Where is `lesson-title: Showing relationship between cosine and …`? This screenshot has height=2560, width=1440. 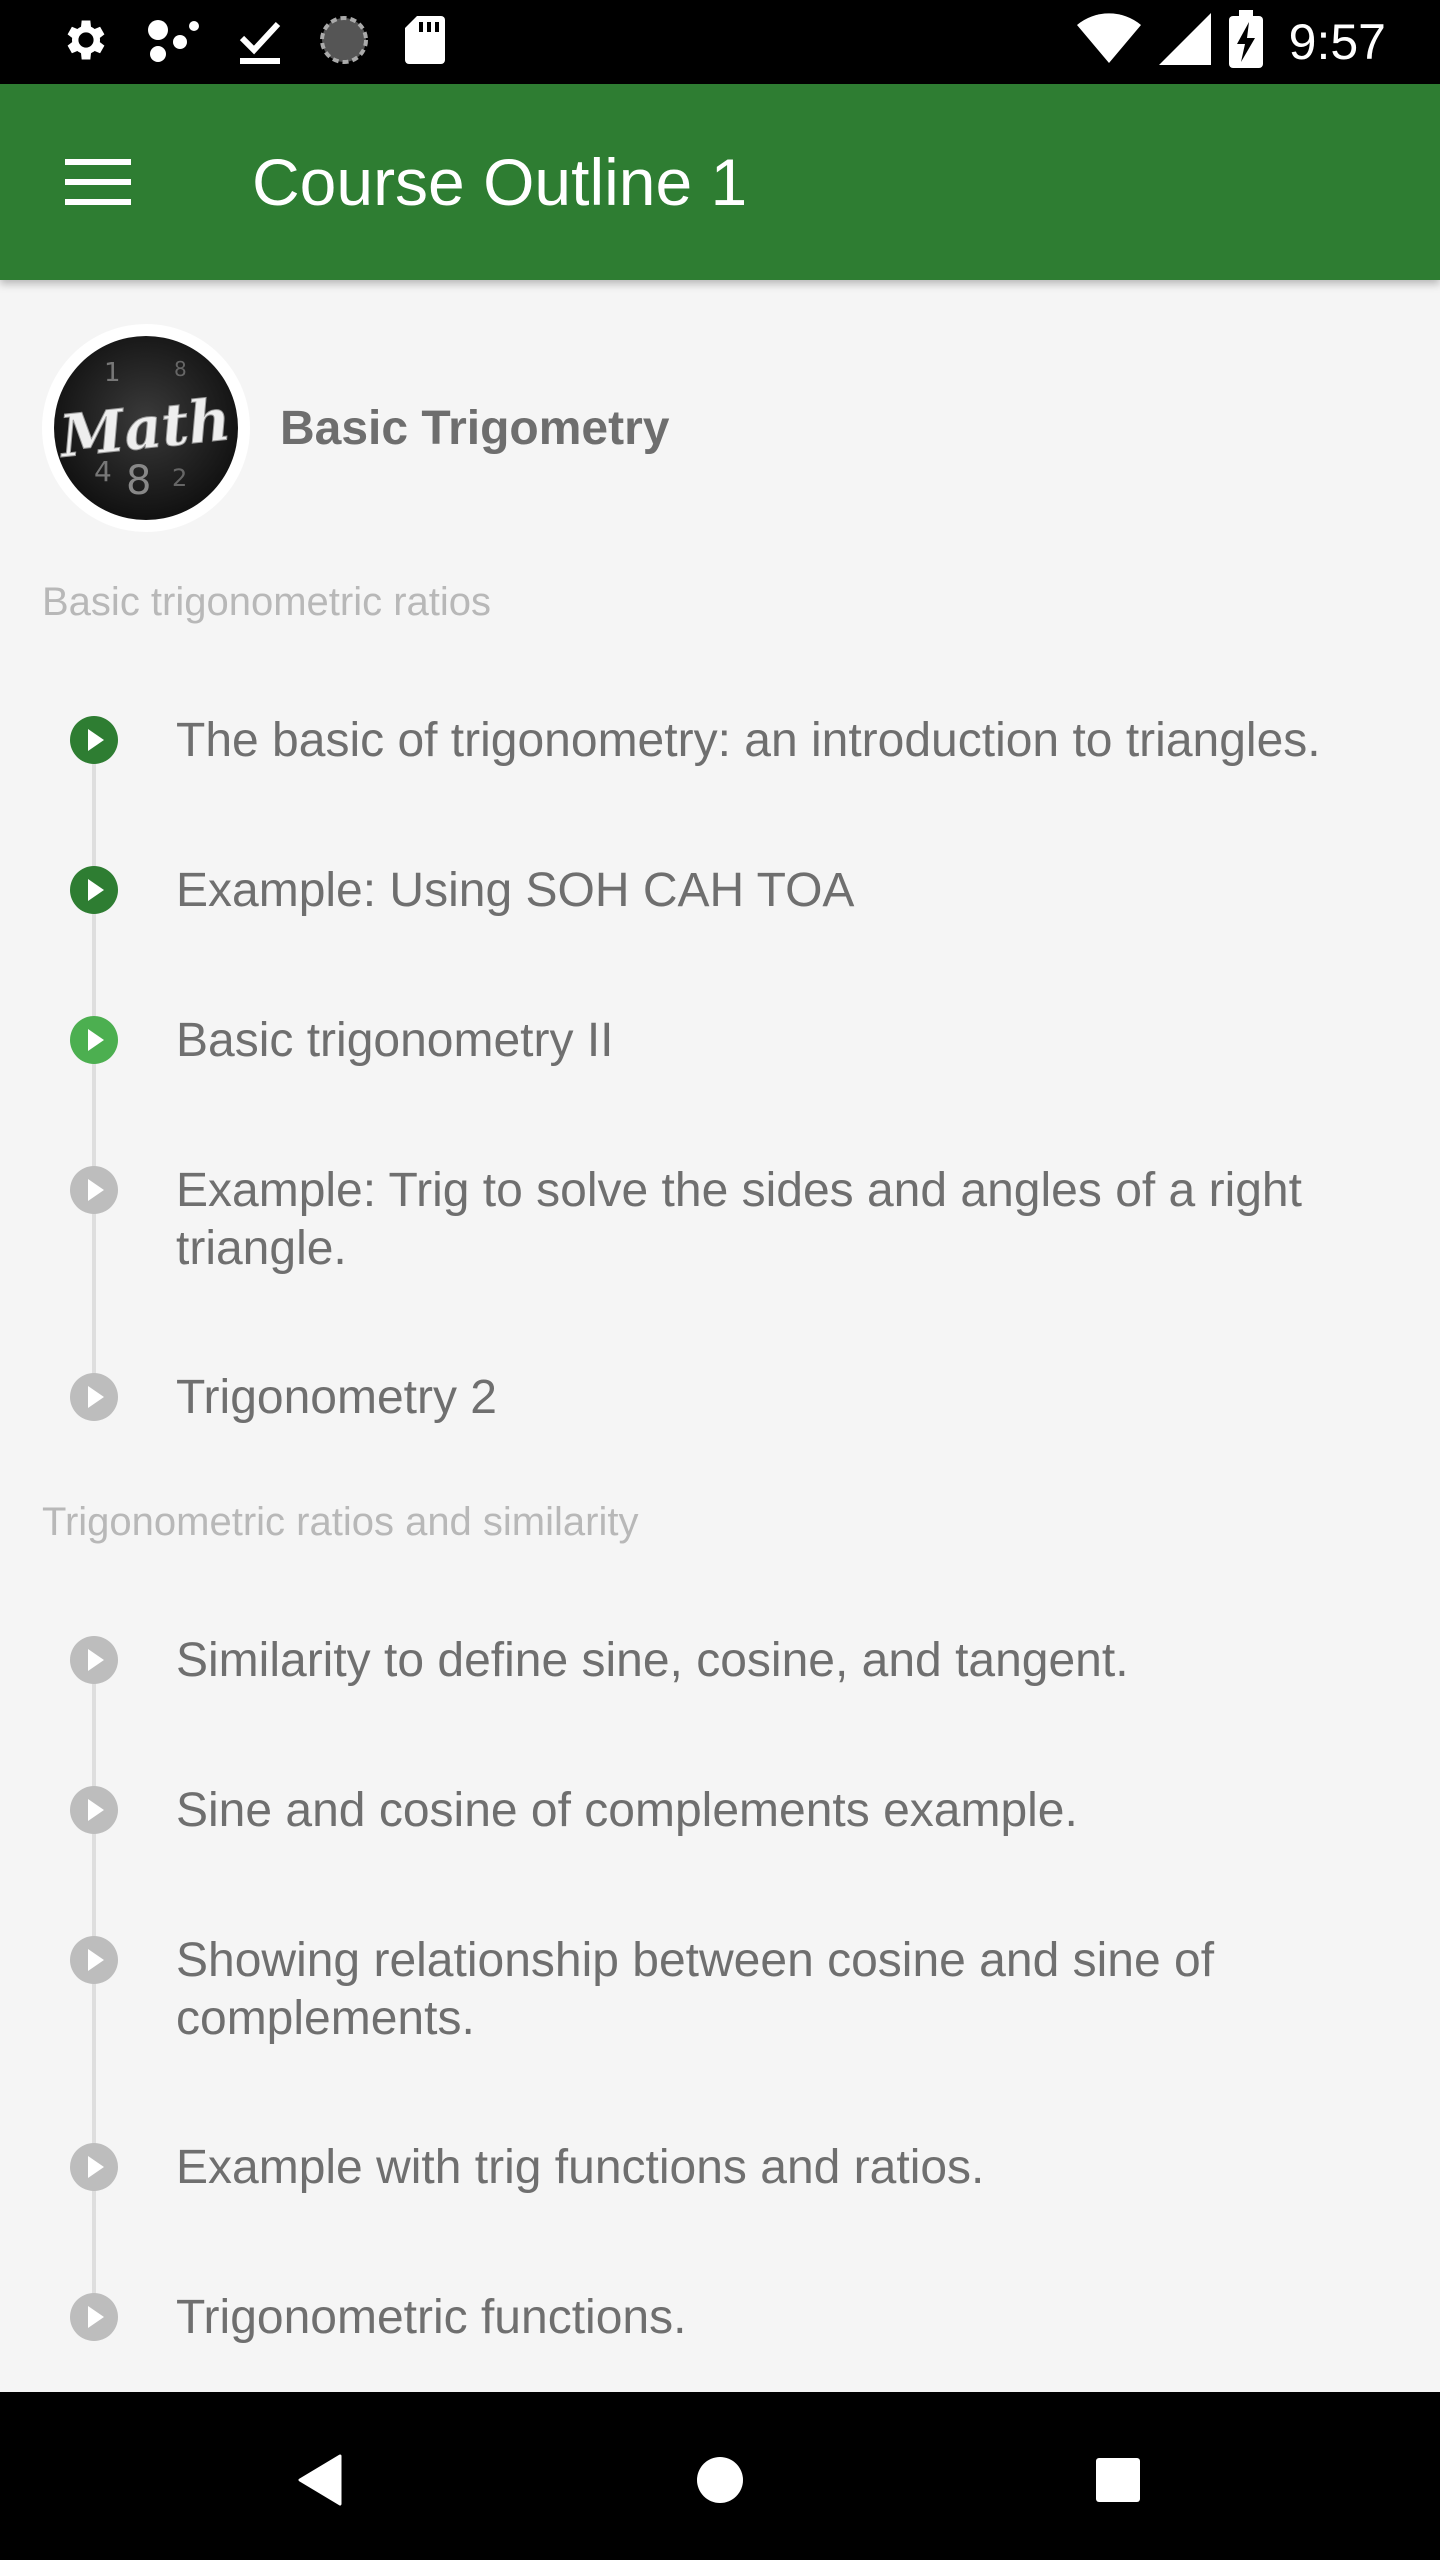
lesson-title: Showing relationship between cosine and … is located at coordinates (695, 1989).